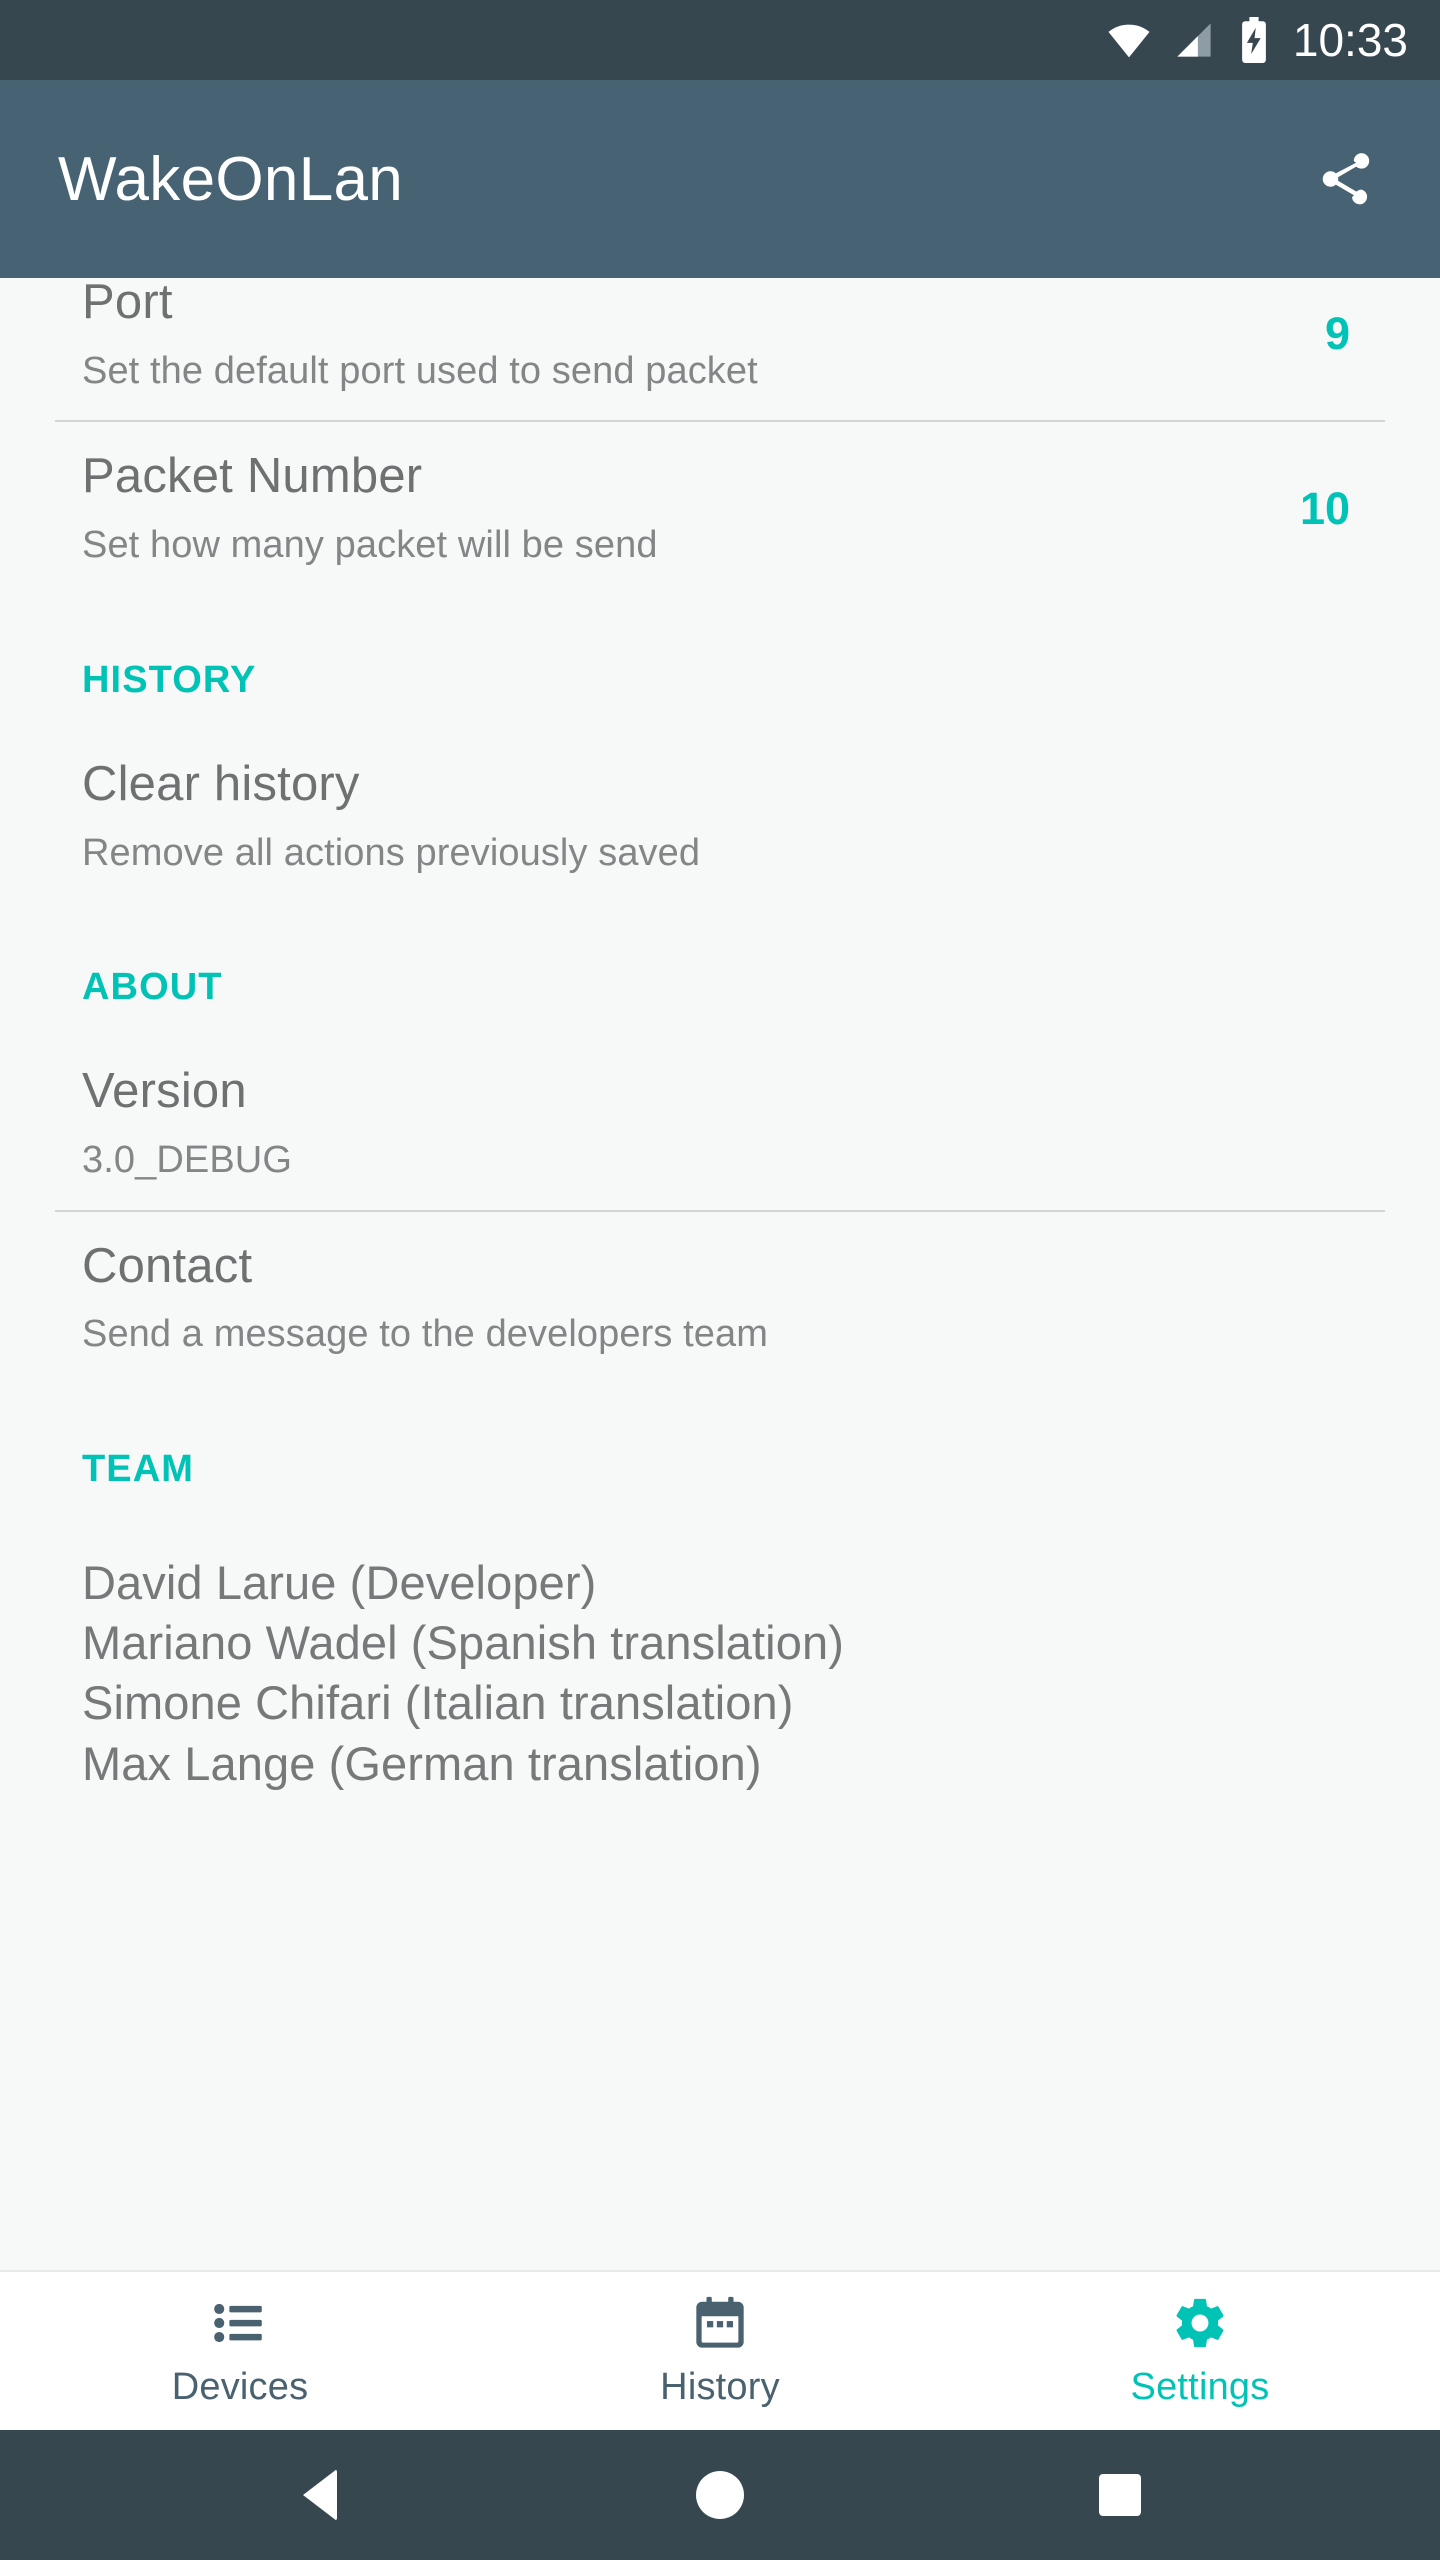  I want to click on preference-title: Version, so click(164, 1091).